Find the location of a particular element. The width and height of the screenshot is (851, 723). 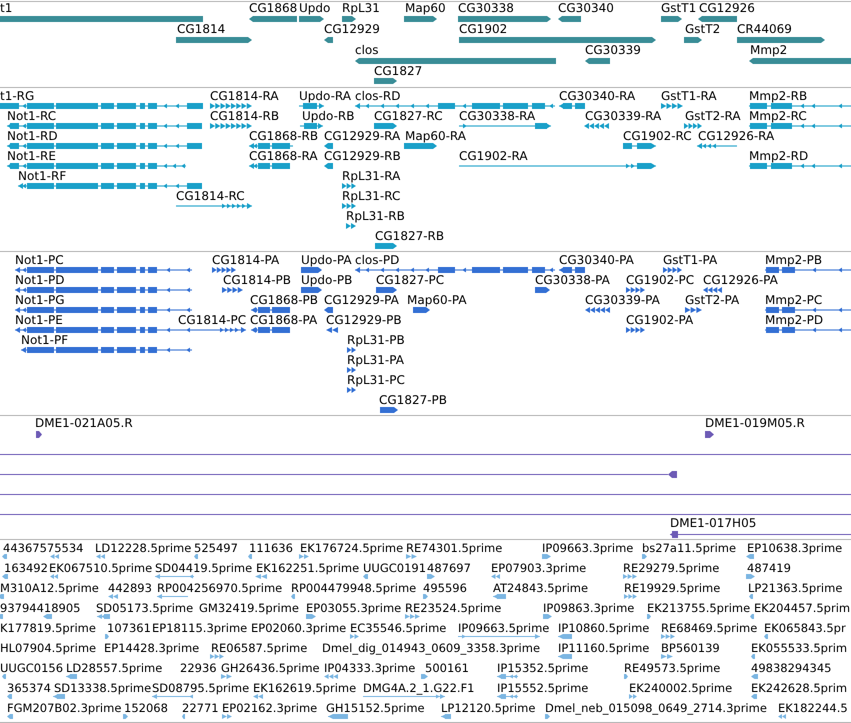

est-label: 22936 is located at coordinates (198, 668).